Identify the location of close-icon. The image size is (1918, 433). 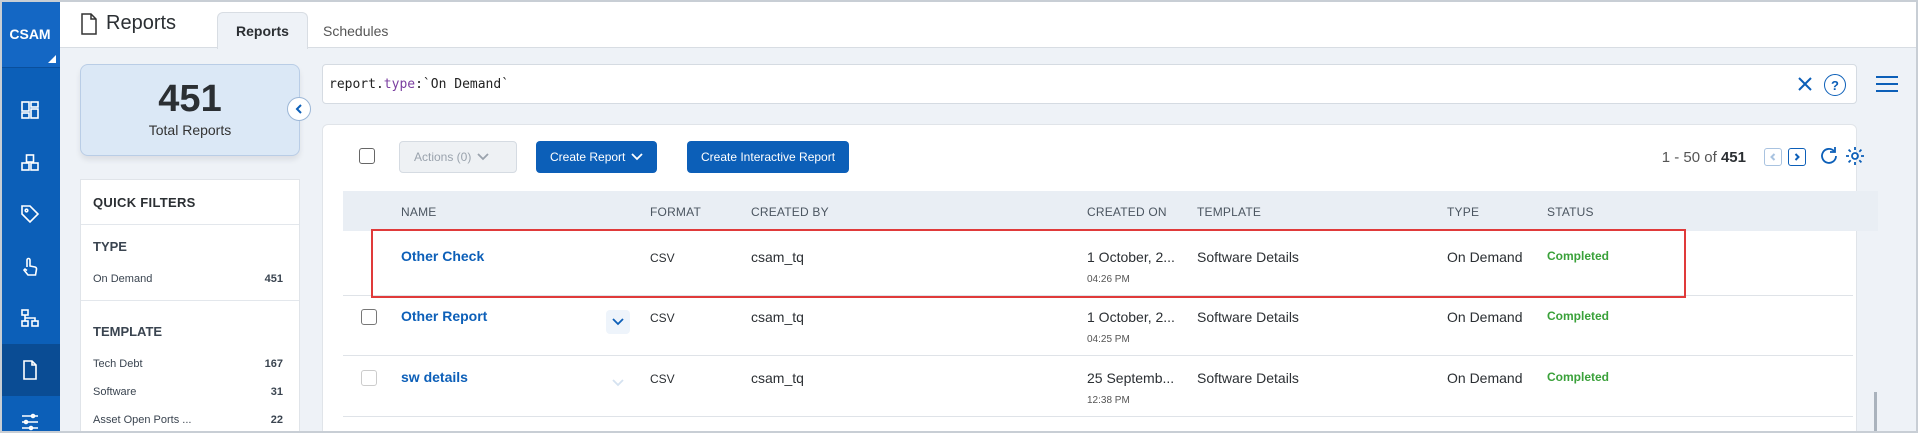
(1805, 84).